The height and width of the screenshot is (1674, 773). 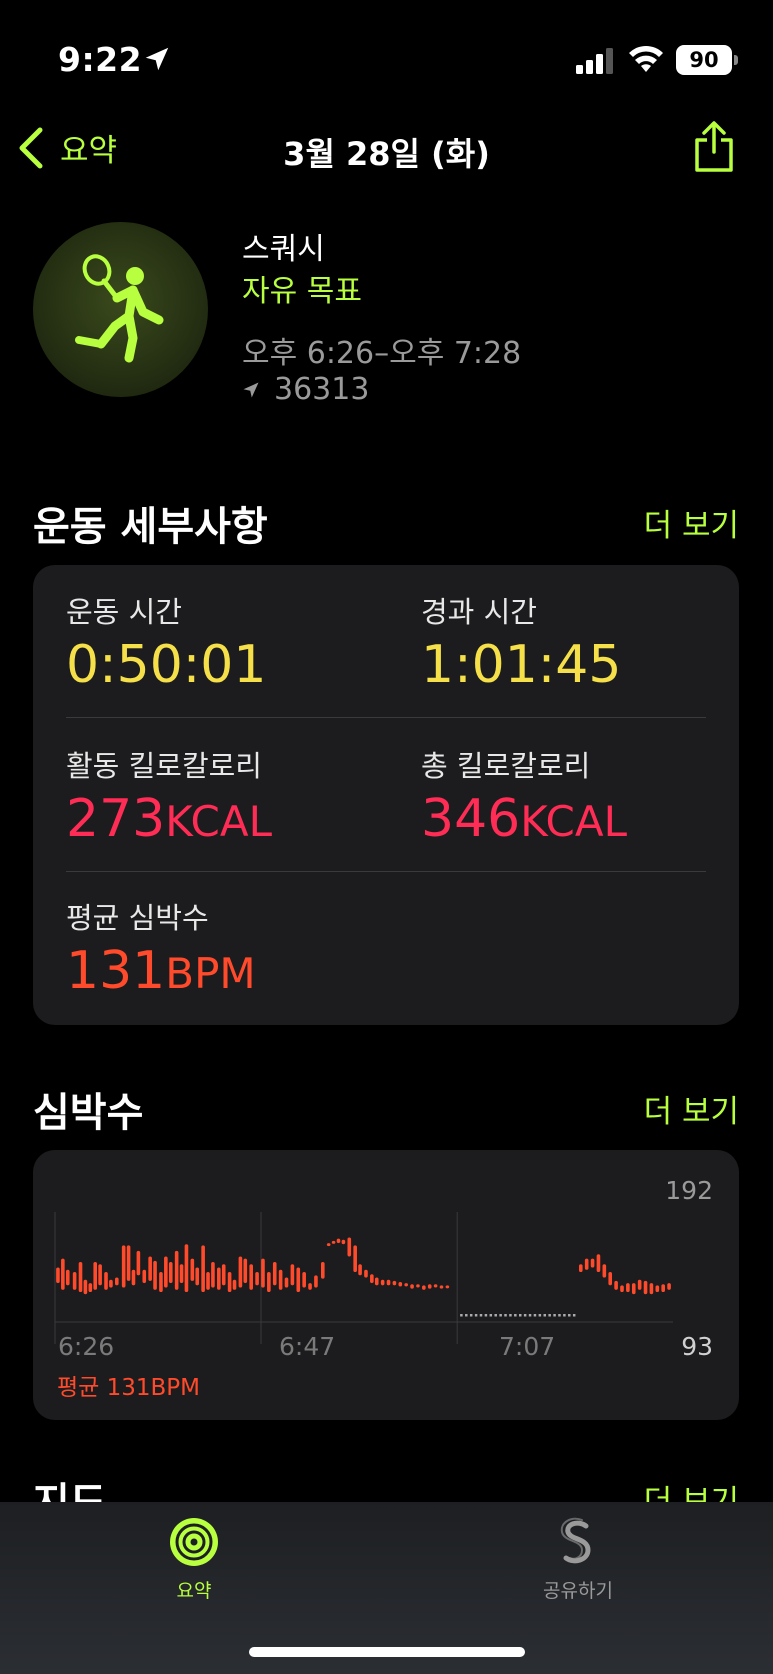 I want to click on details-section-header: 운동 세부사항 더 보기, so click(x=386, y=524).